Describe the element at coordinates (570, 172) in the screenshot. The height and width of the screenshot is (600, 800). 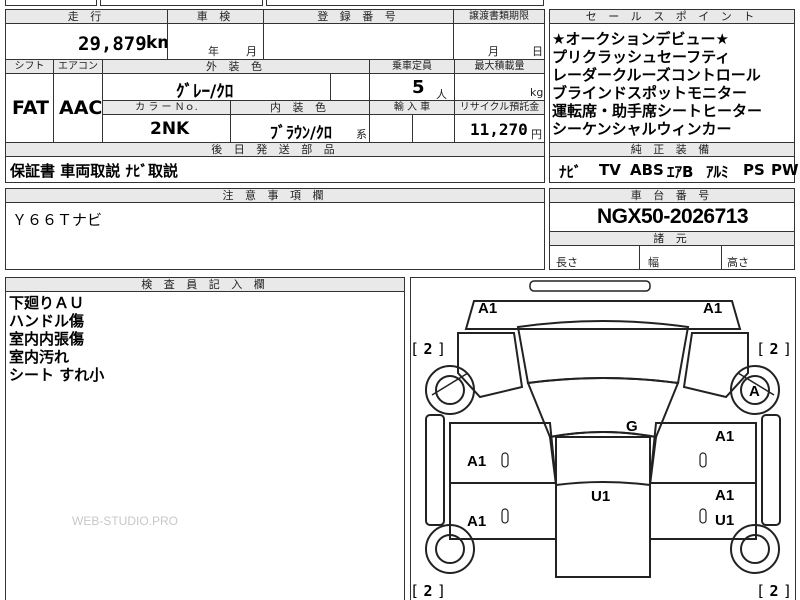
I see `equipment-item-navi: ﾅﾋﾞ` at that location.